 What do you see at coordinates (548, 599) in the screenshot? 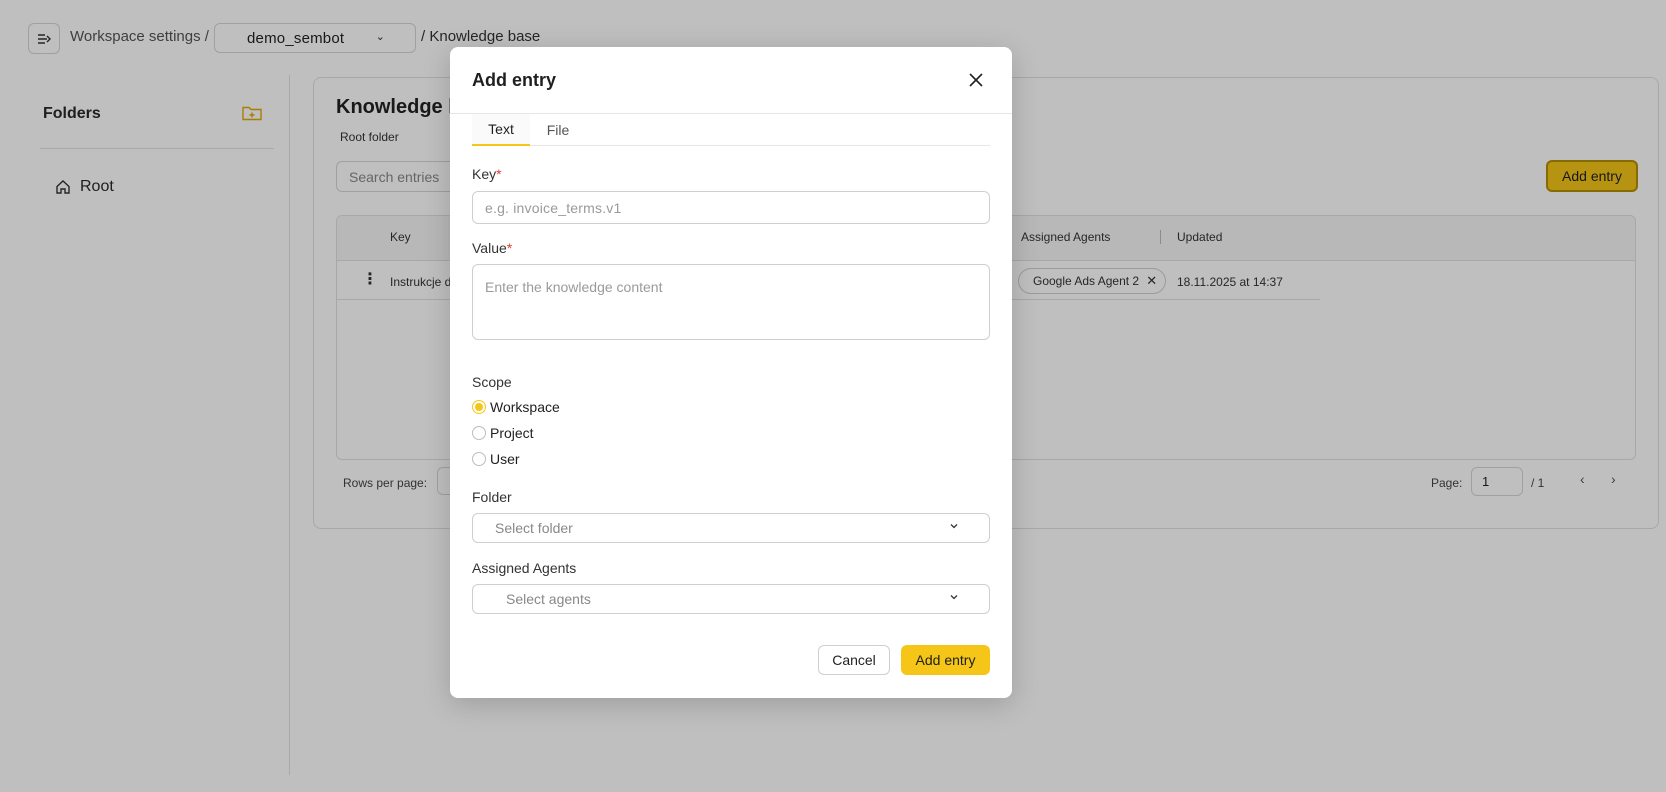
I see `agents-select-placeholder: Select agents` at bounding box center [548, 599].